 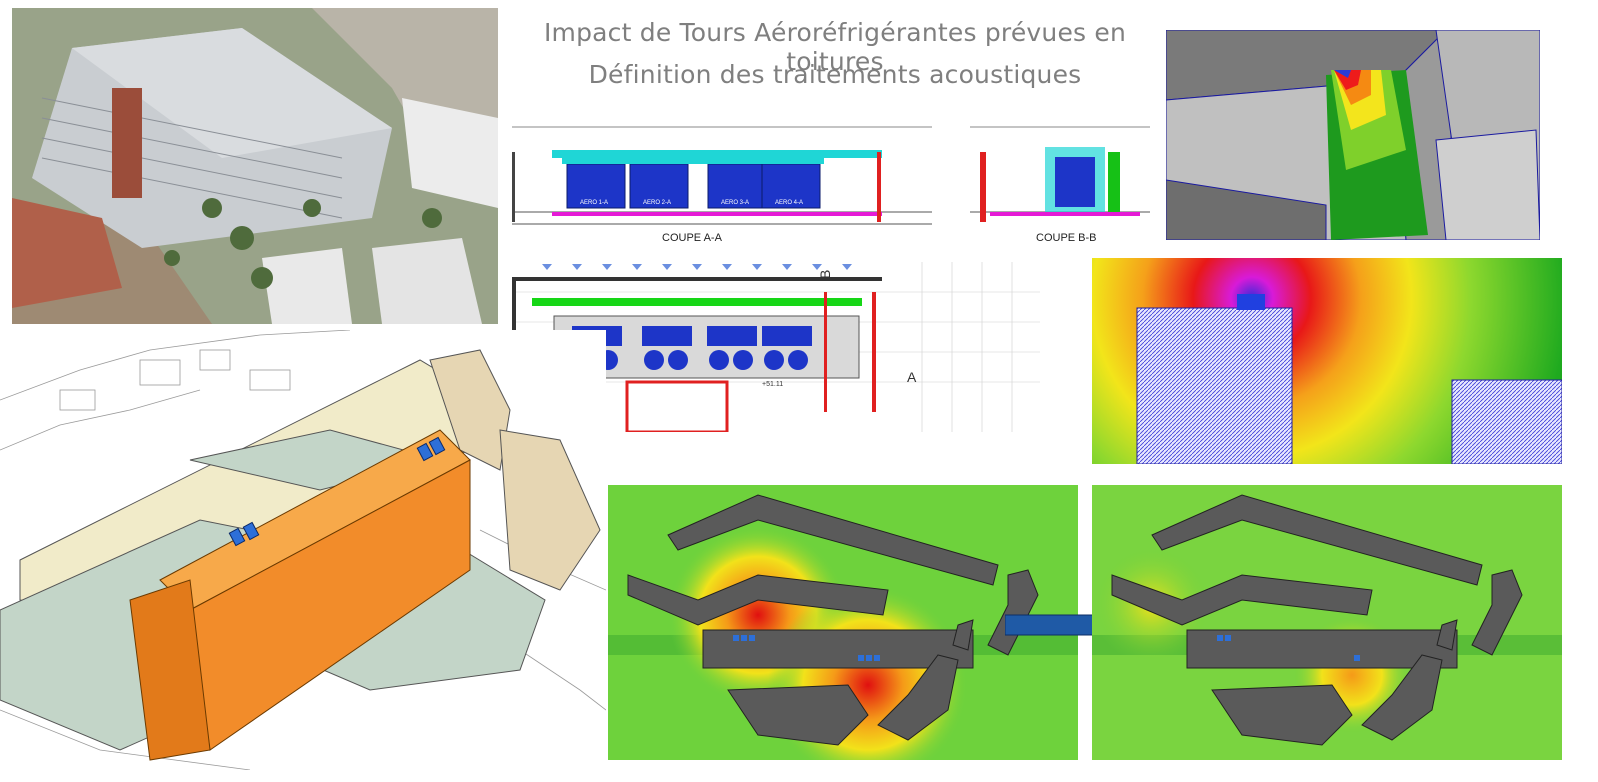 I want to click on section-drawing-aa: AERO 1-A AERO 2-A AERO 3-A AERO 4-A, so click(x=722, y=179).